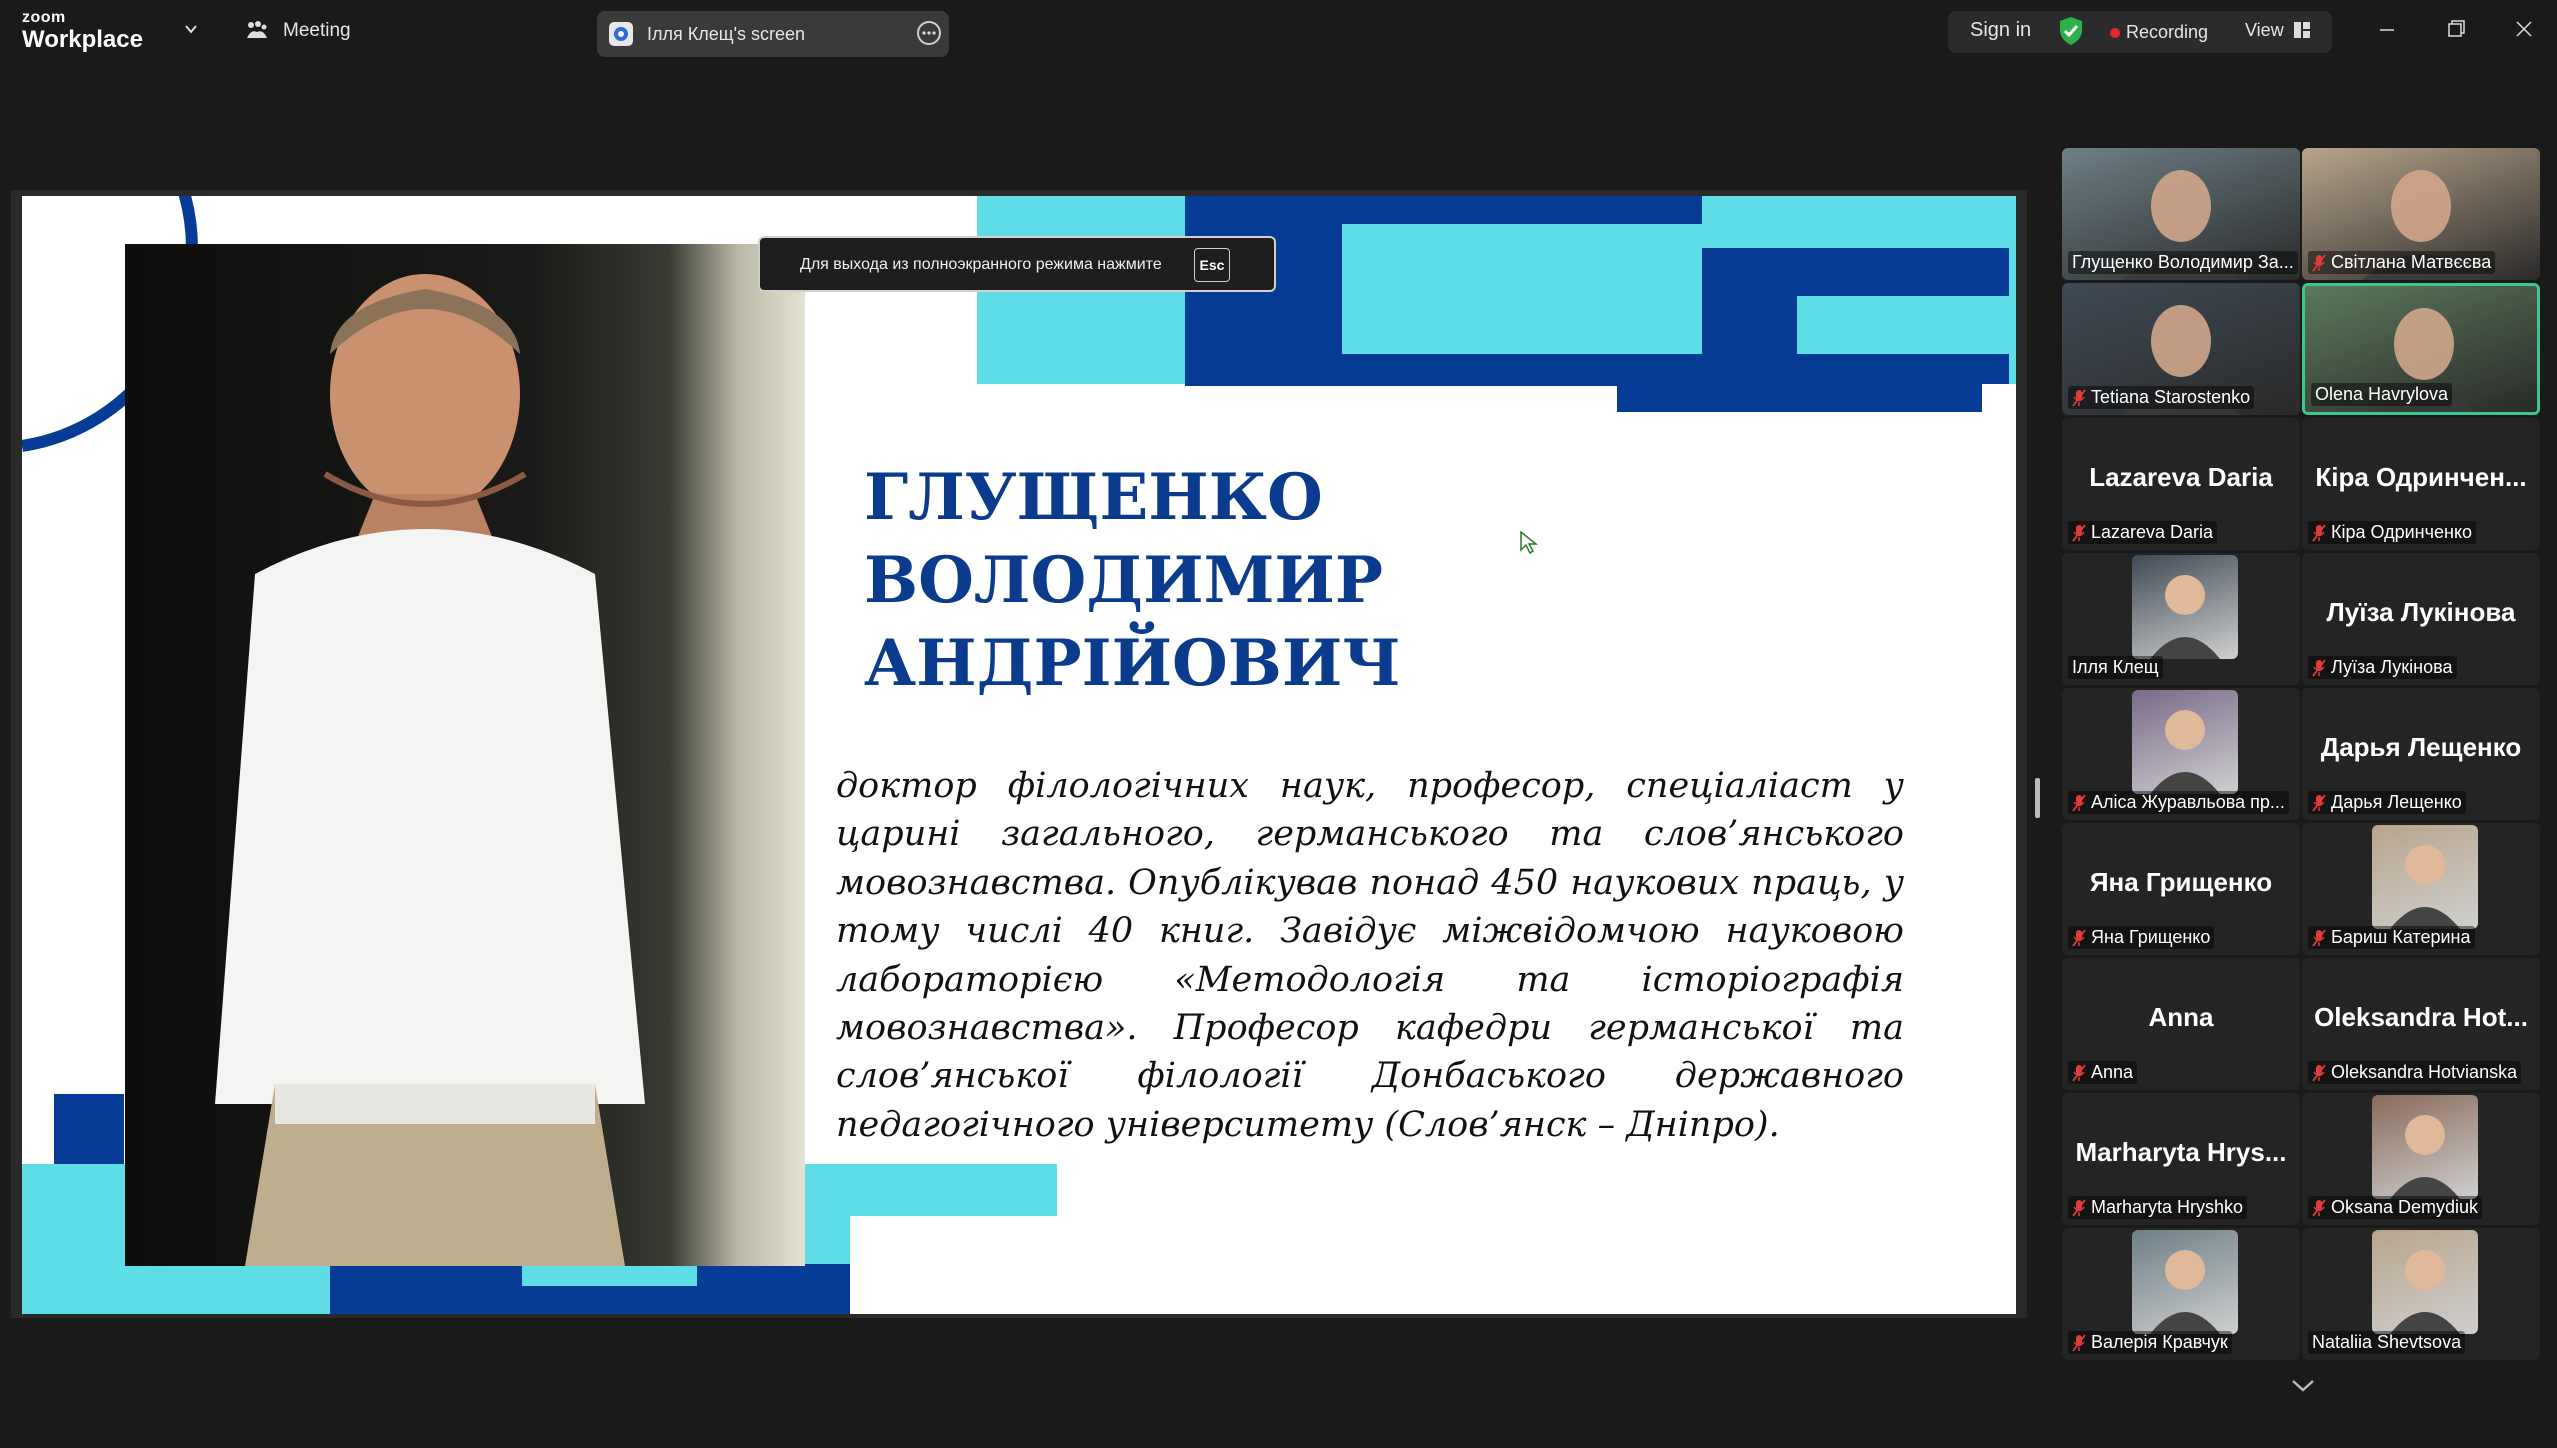 The width and height of the screenshot is (2557, 1448). What do you see at coordinates (726, 34) in the screenshot?
I see `screen-owner-label: Ілля Клещ's screen` at bounding box center [726, 34].